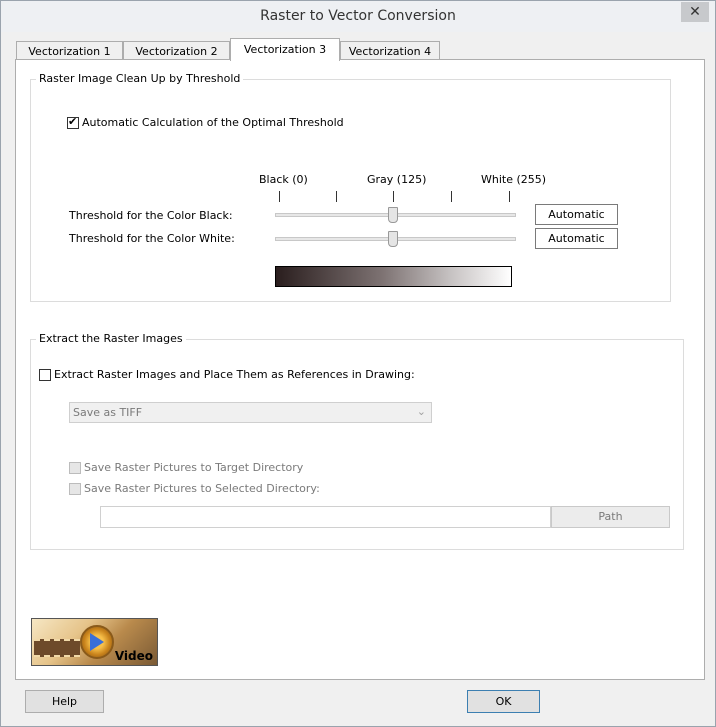 The height and width of the screenshot is (727, 716). Describe the element at coordinates (75, 468) in the screenshot. I see `save-target-checkbox` at that location.